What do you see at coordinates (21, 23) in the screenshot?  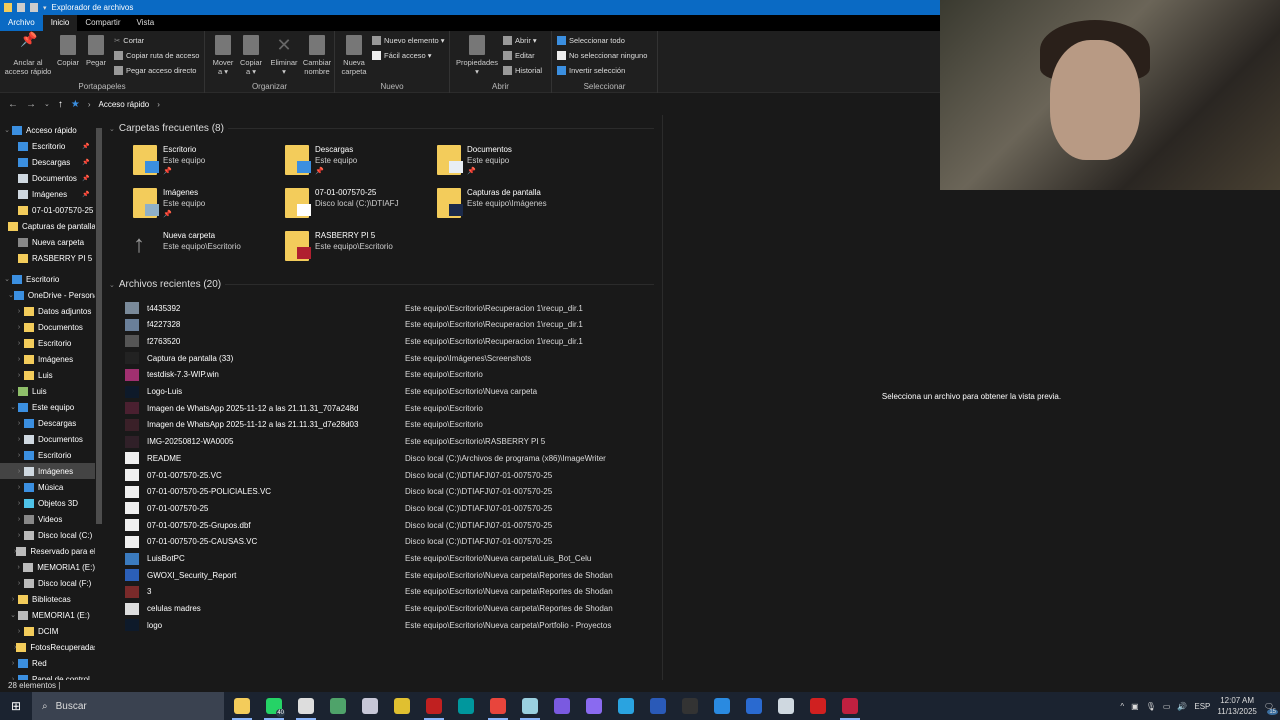 I see `tab-archivo: Archivo` at bounding box center [21, 23].